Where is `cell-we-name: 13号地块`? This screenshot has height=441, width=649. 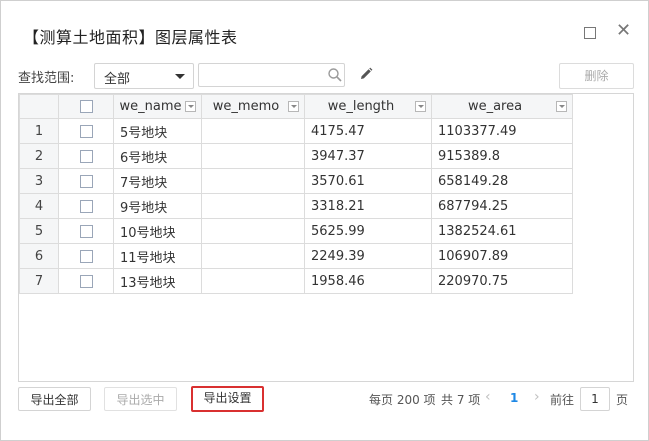 cell-we-name: 13号地块 is located at coordinates (157, 281).